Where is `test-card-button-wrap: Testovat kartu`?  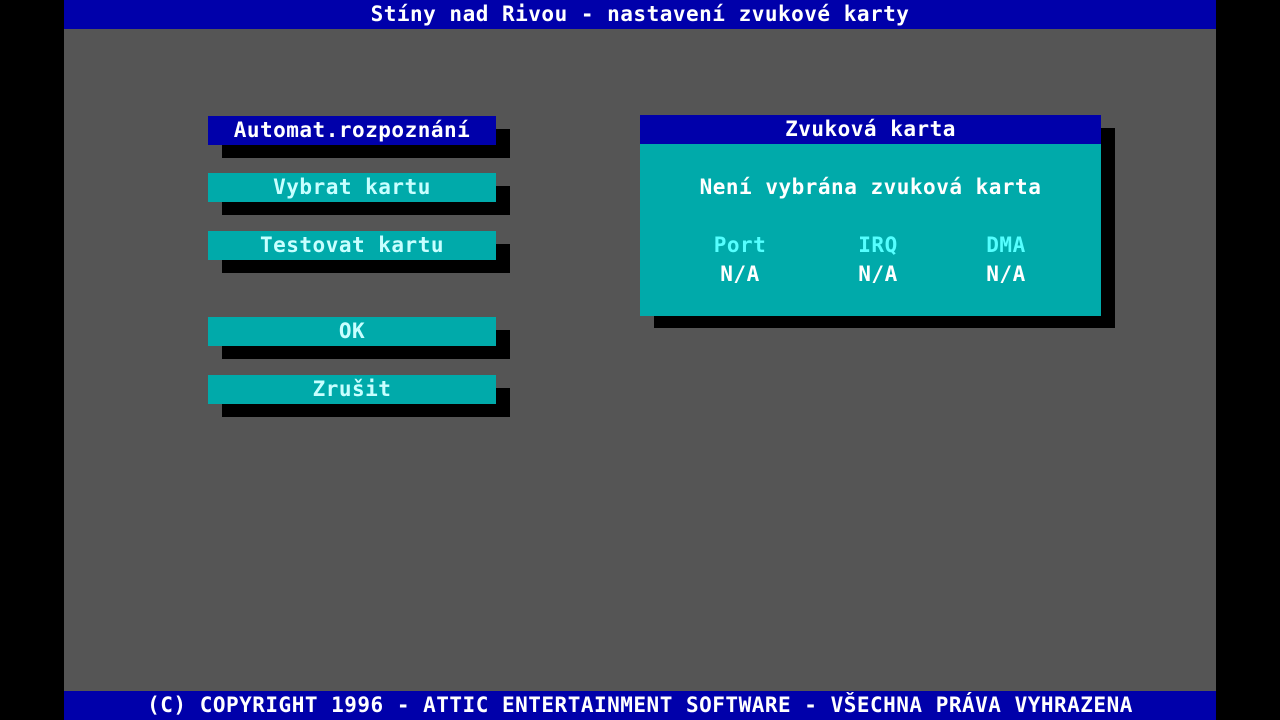 test-card-button-wrap: Testovat kartu is located at coordinates (359, 252).